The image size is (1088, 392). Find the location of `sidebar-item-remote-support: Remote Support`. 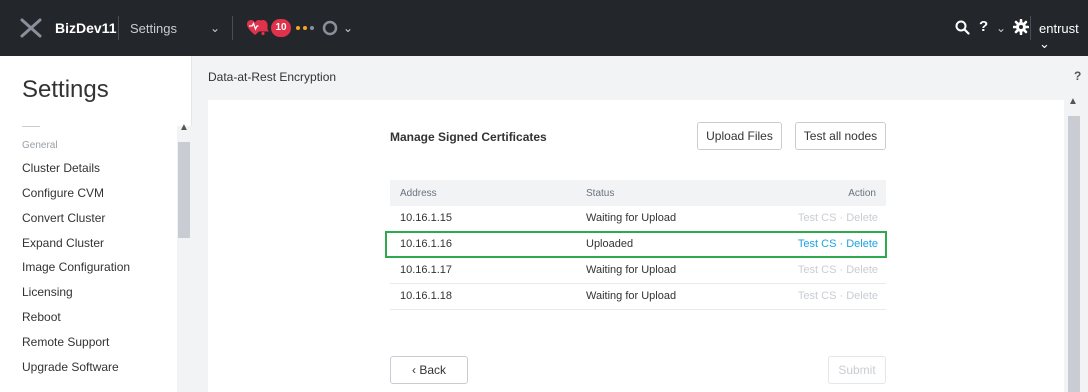

sidebar-item-remote-support: Remote Support is located at coordinates (65, 342).